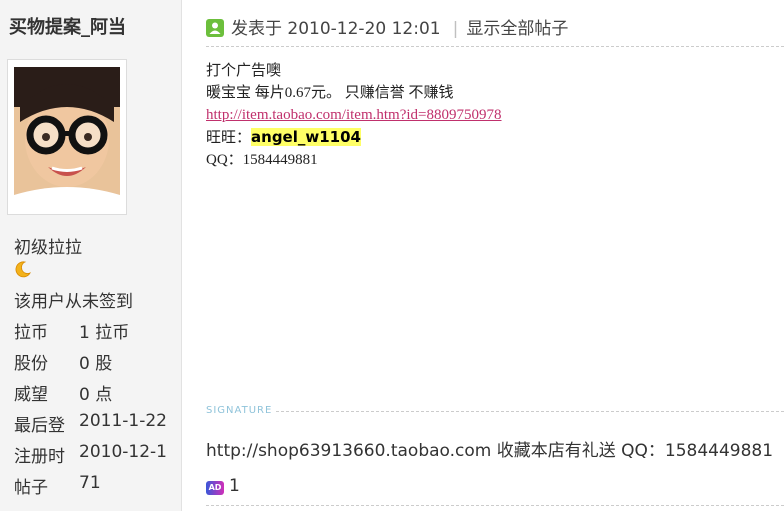 This screenshot has height=511, width=784. I want to click on post-line: 暖宝宝 每片0.67元。 只赚信誉 不赚钱, so click(330, 93).